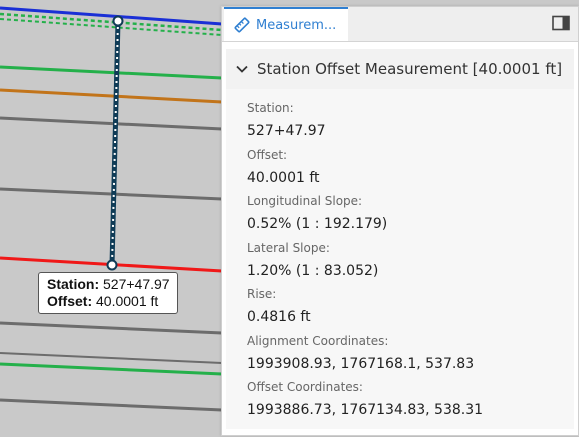 This screenshot has width=579, height=437. Describe the element at coordinates (361, 363) in the screenshot. I see `property-value: 1993908.93, 1767168.1, 537.83` at that location.